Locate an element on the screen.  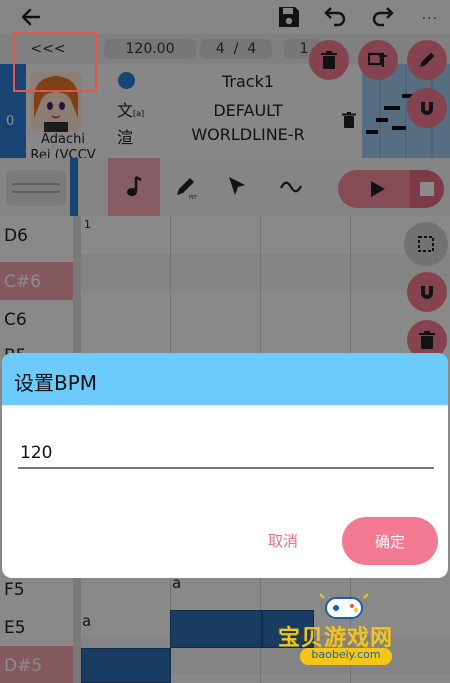
bpm-input is located at coordinates (226, 454).